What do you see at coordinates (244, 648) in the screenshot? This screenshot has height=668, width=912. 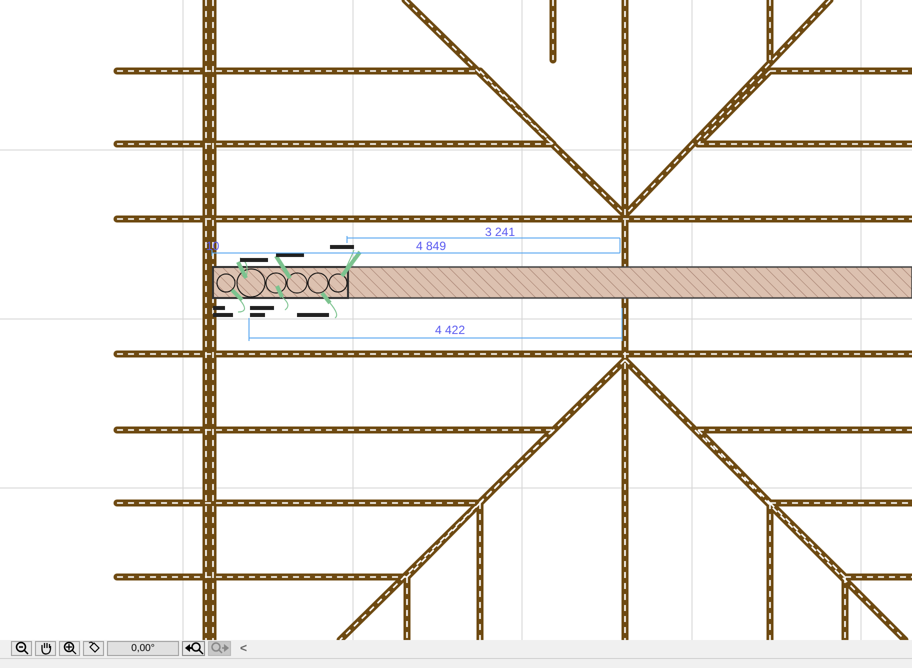 I see `collapse-toggle: <` at bounding box center [244, 648].